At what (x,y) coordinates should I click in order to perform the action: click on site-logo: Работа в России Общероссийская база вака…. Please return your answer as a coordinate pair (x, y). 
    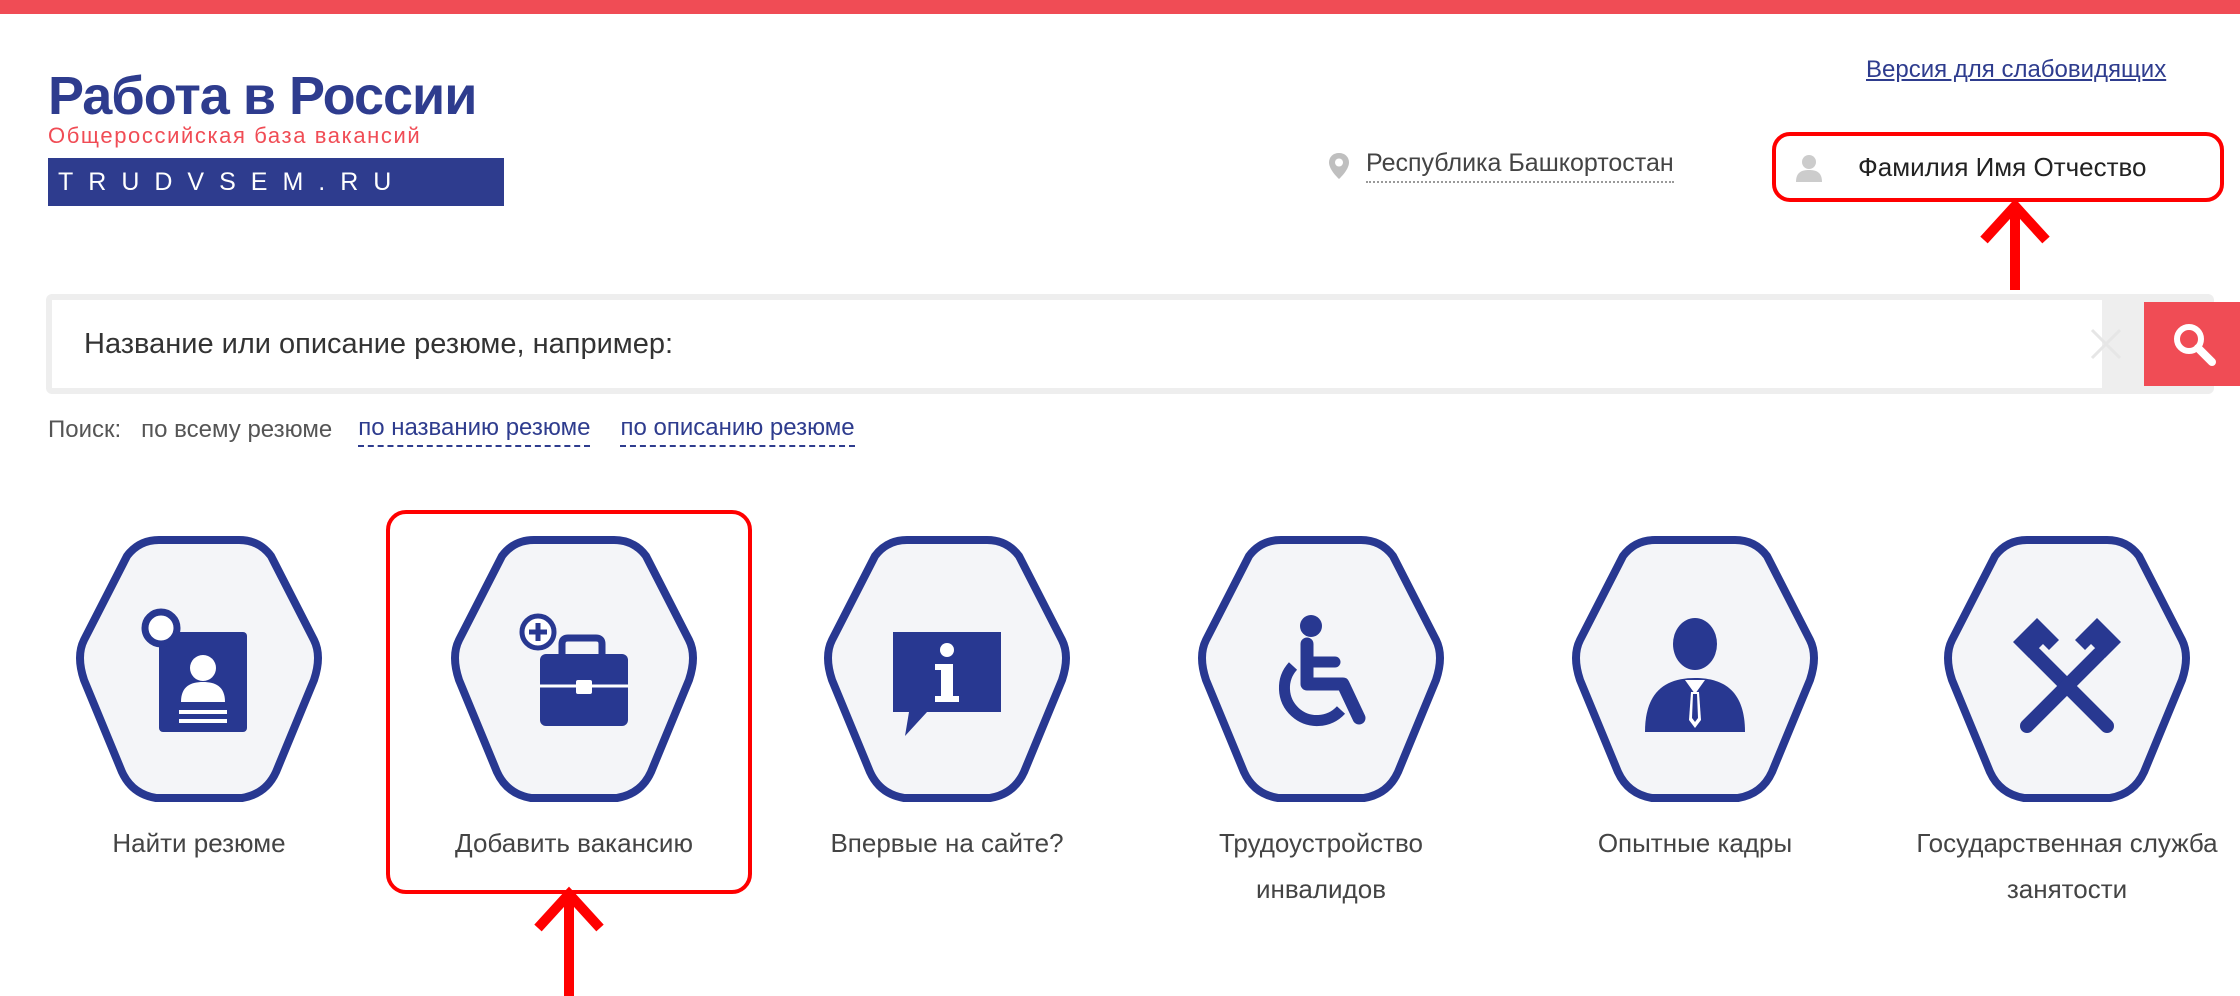
    Looking at the image, I should click on (277, 137).